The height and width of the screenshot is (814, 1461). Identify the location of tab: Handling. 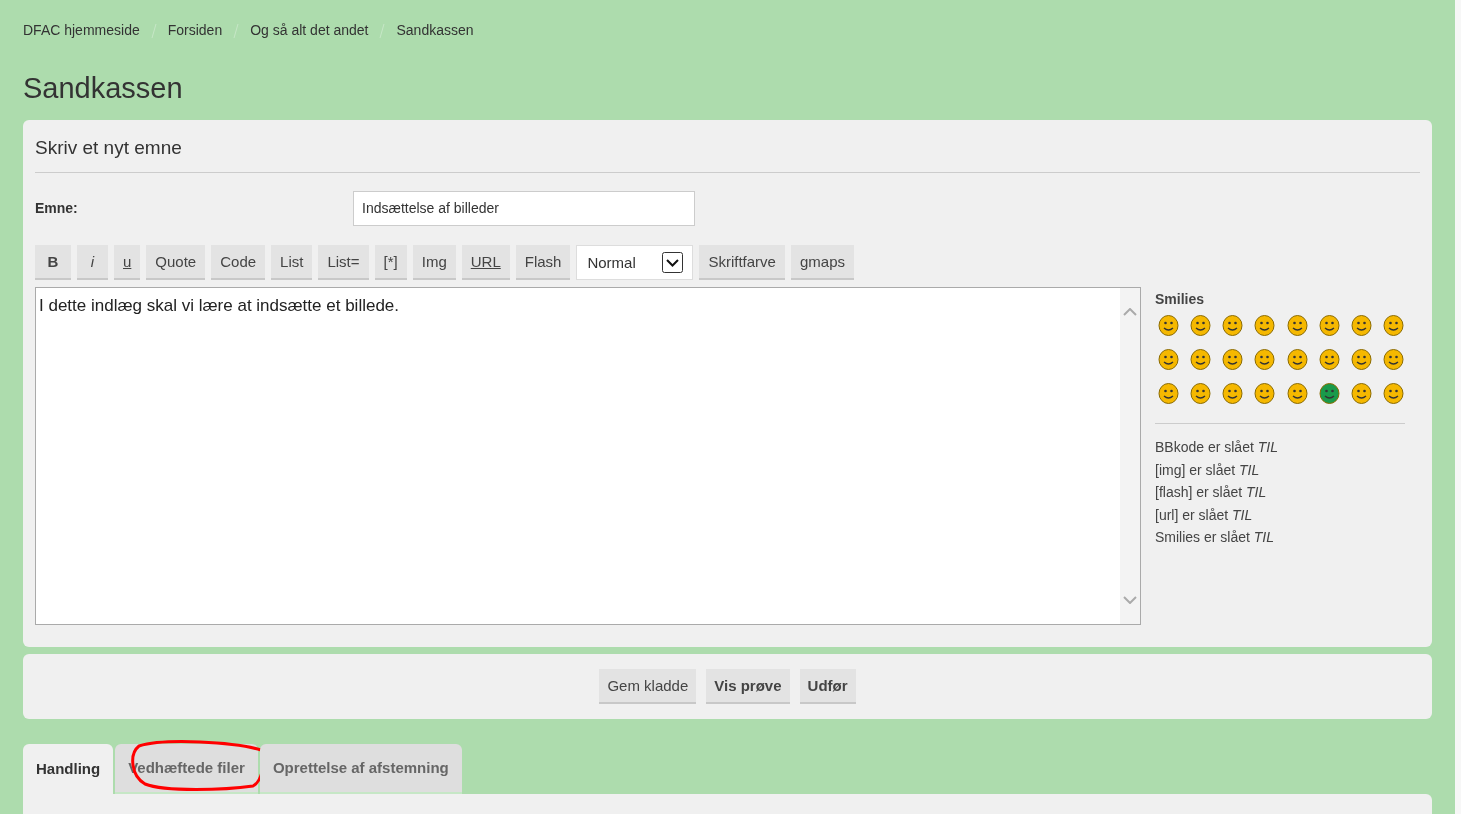
(68, 769).